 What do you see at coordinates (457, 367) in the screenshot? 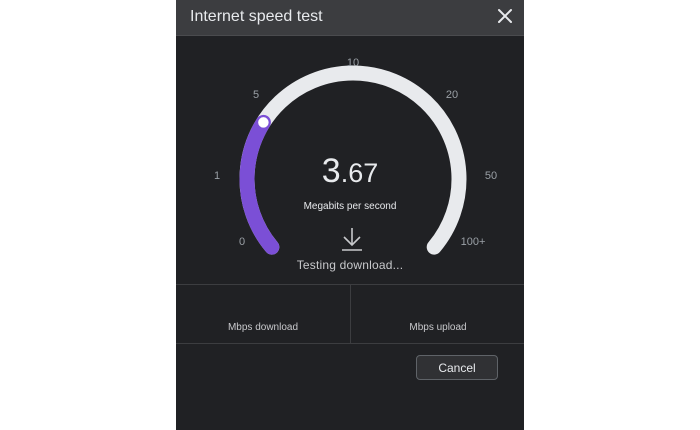
I see `cancel-button: Cancel` at bounding box center [457, 367].